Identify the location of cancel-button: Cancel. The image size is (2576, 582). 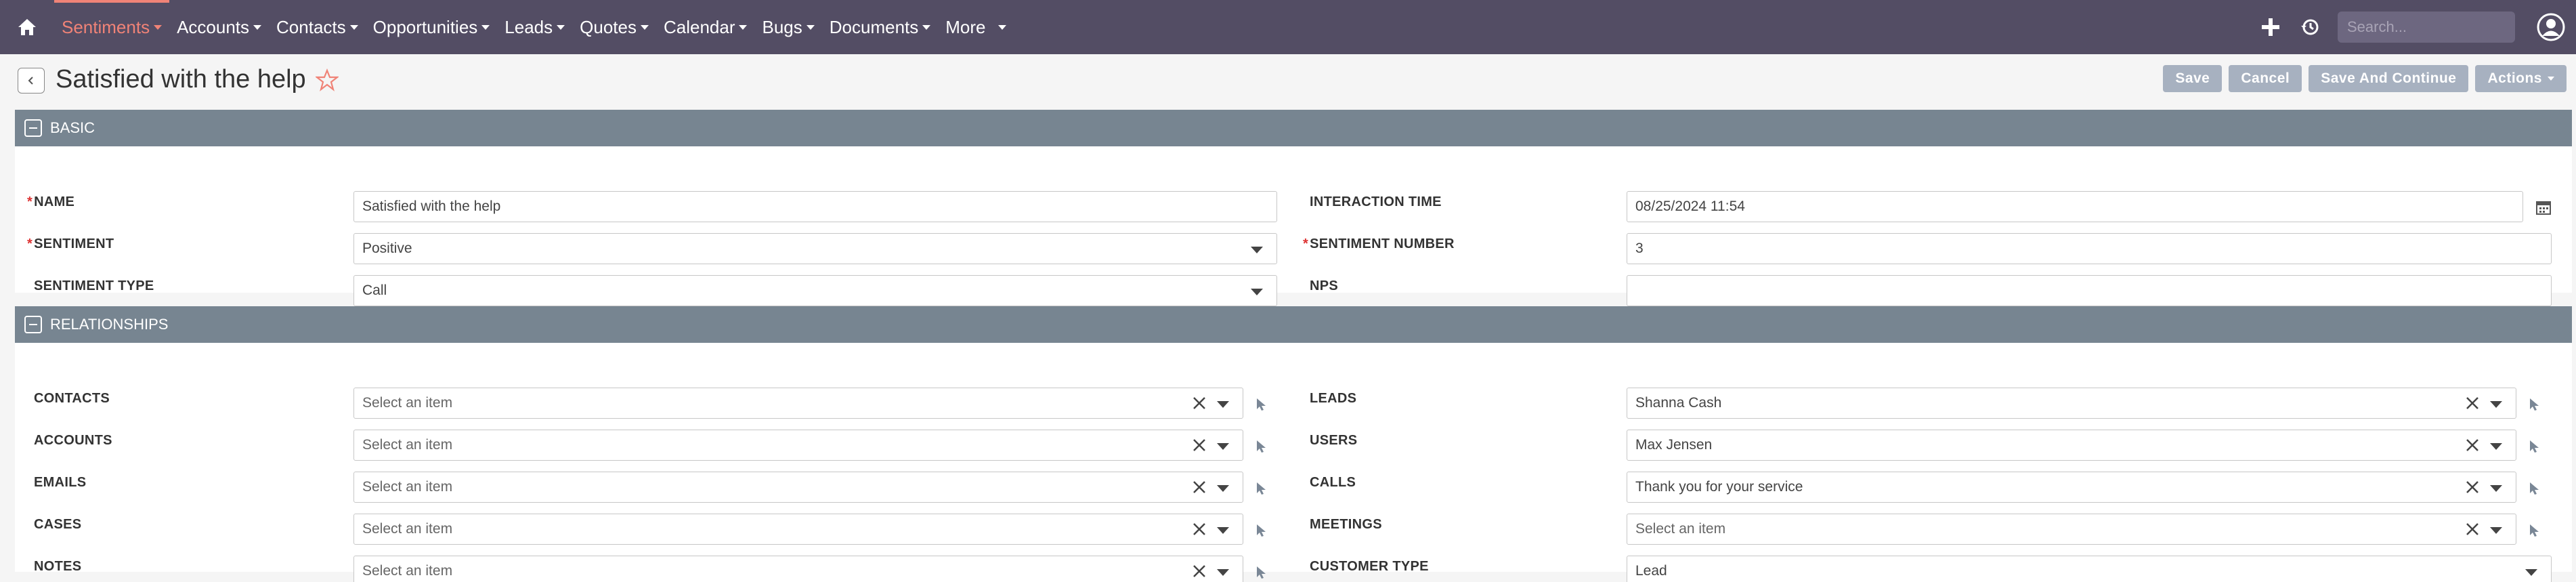
(2265, 79).